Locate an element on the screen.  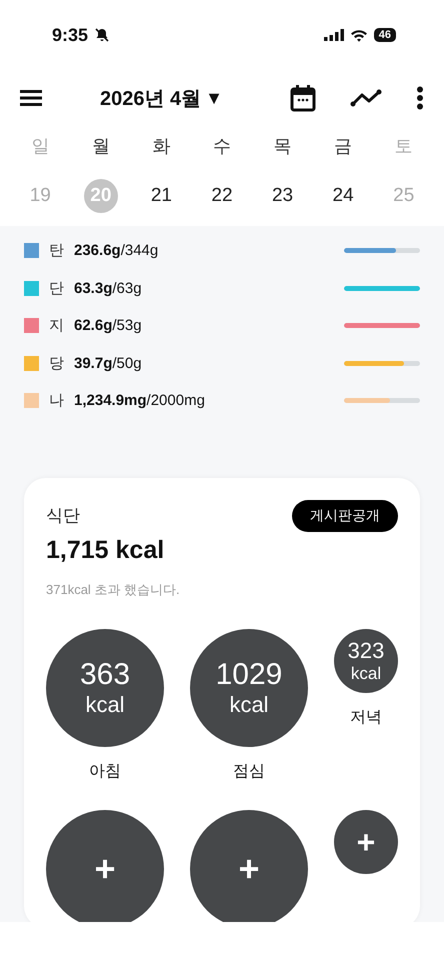
weekday-label: 금 is located at coordinates (343, 146).